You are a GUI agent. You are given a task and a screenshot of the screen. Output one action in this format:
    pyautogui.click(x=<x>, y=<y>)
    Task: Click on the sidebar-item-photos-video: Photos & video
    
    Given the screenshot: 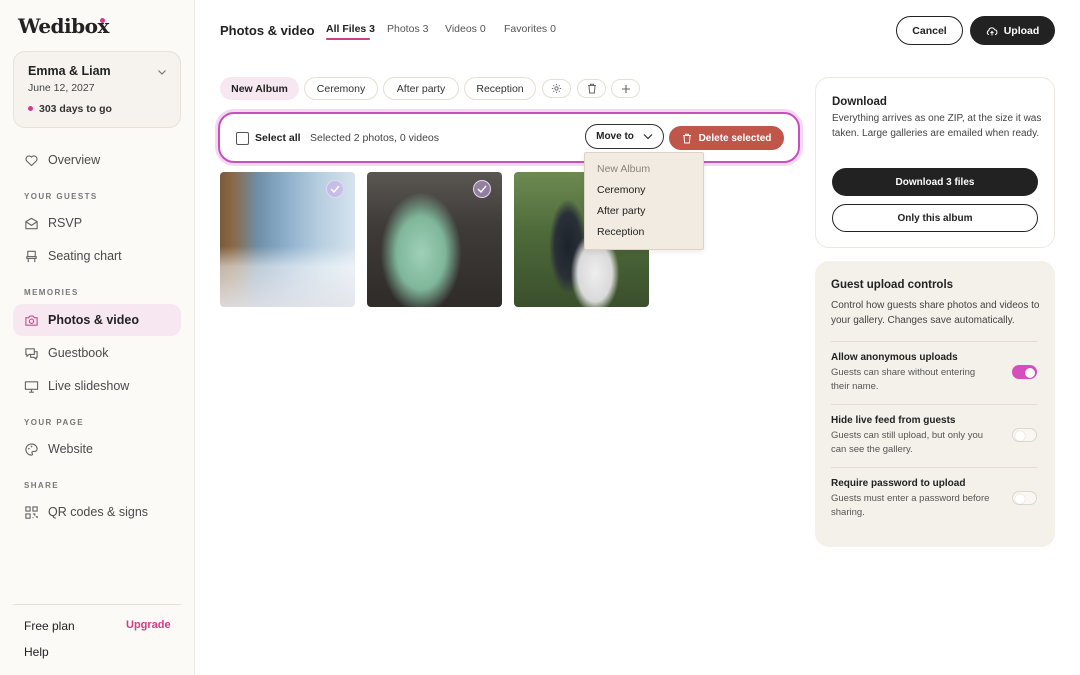 What is the action you would take?
    pyautogui.click(x=97, y=320)
    